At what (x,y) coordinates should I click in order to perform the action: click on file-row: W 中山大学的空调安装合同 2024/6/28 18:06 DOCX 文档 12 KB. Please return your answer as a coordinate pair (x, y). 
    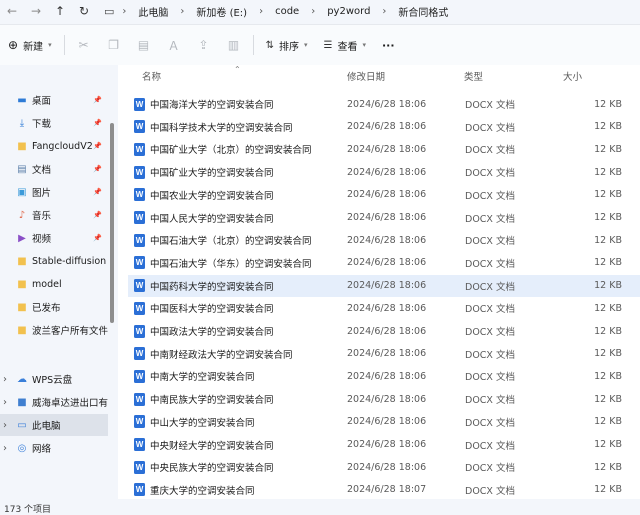
    Looking at the image, I should click on (384, 422).